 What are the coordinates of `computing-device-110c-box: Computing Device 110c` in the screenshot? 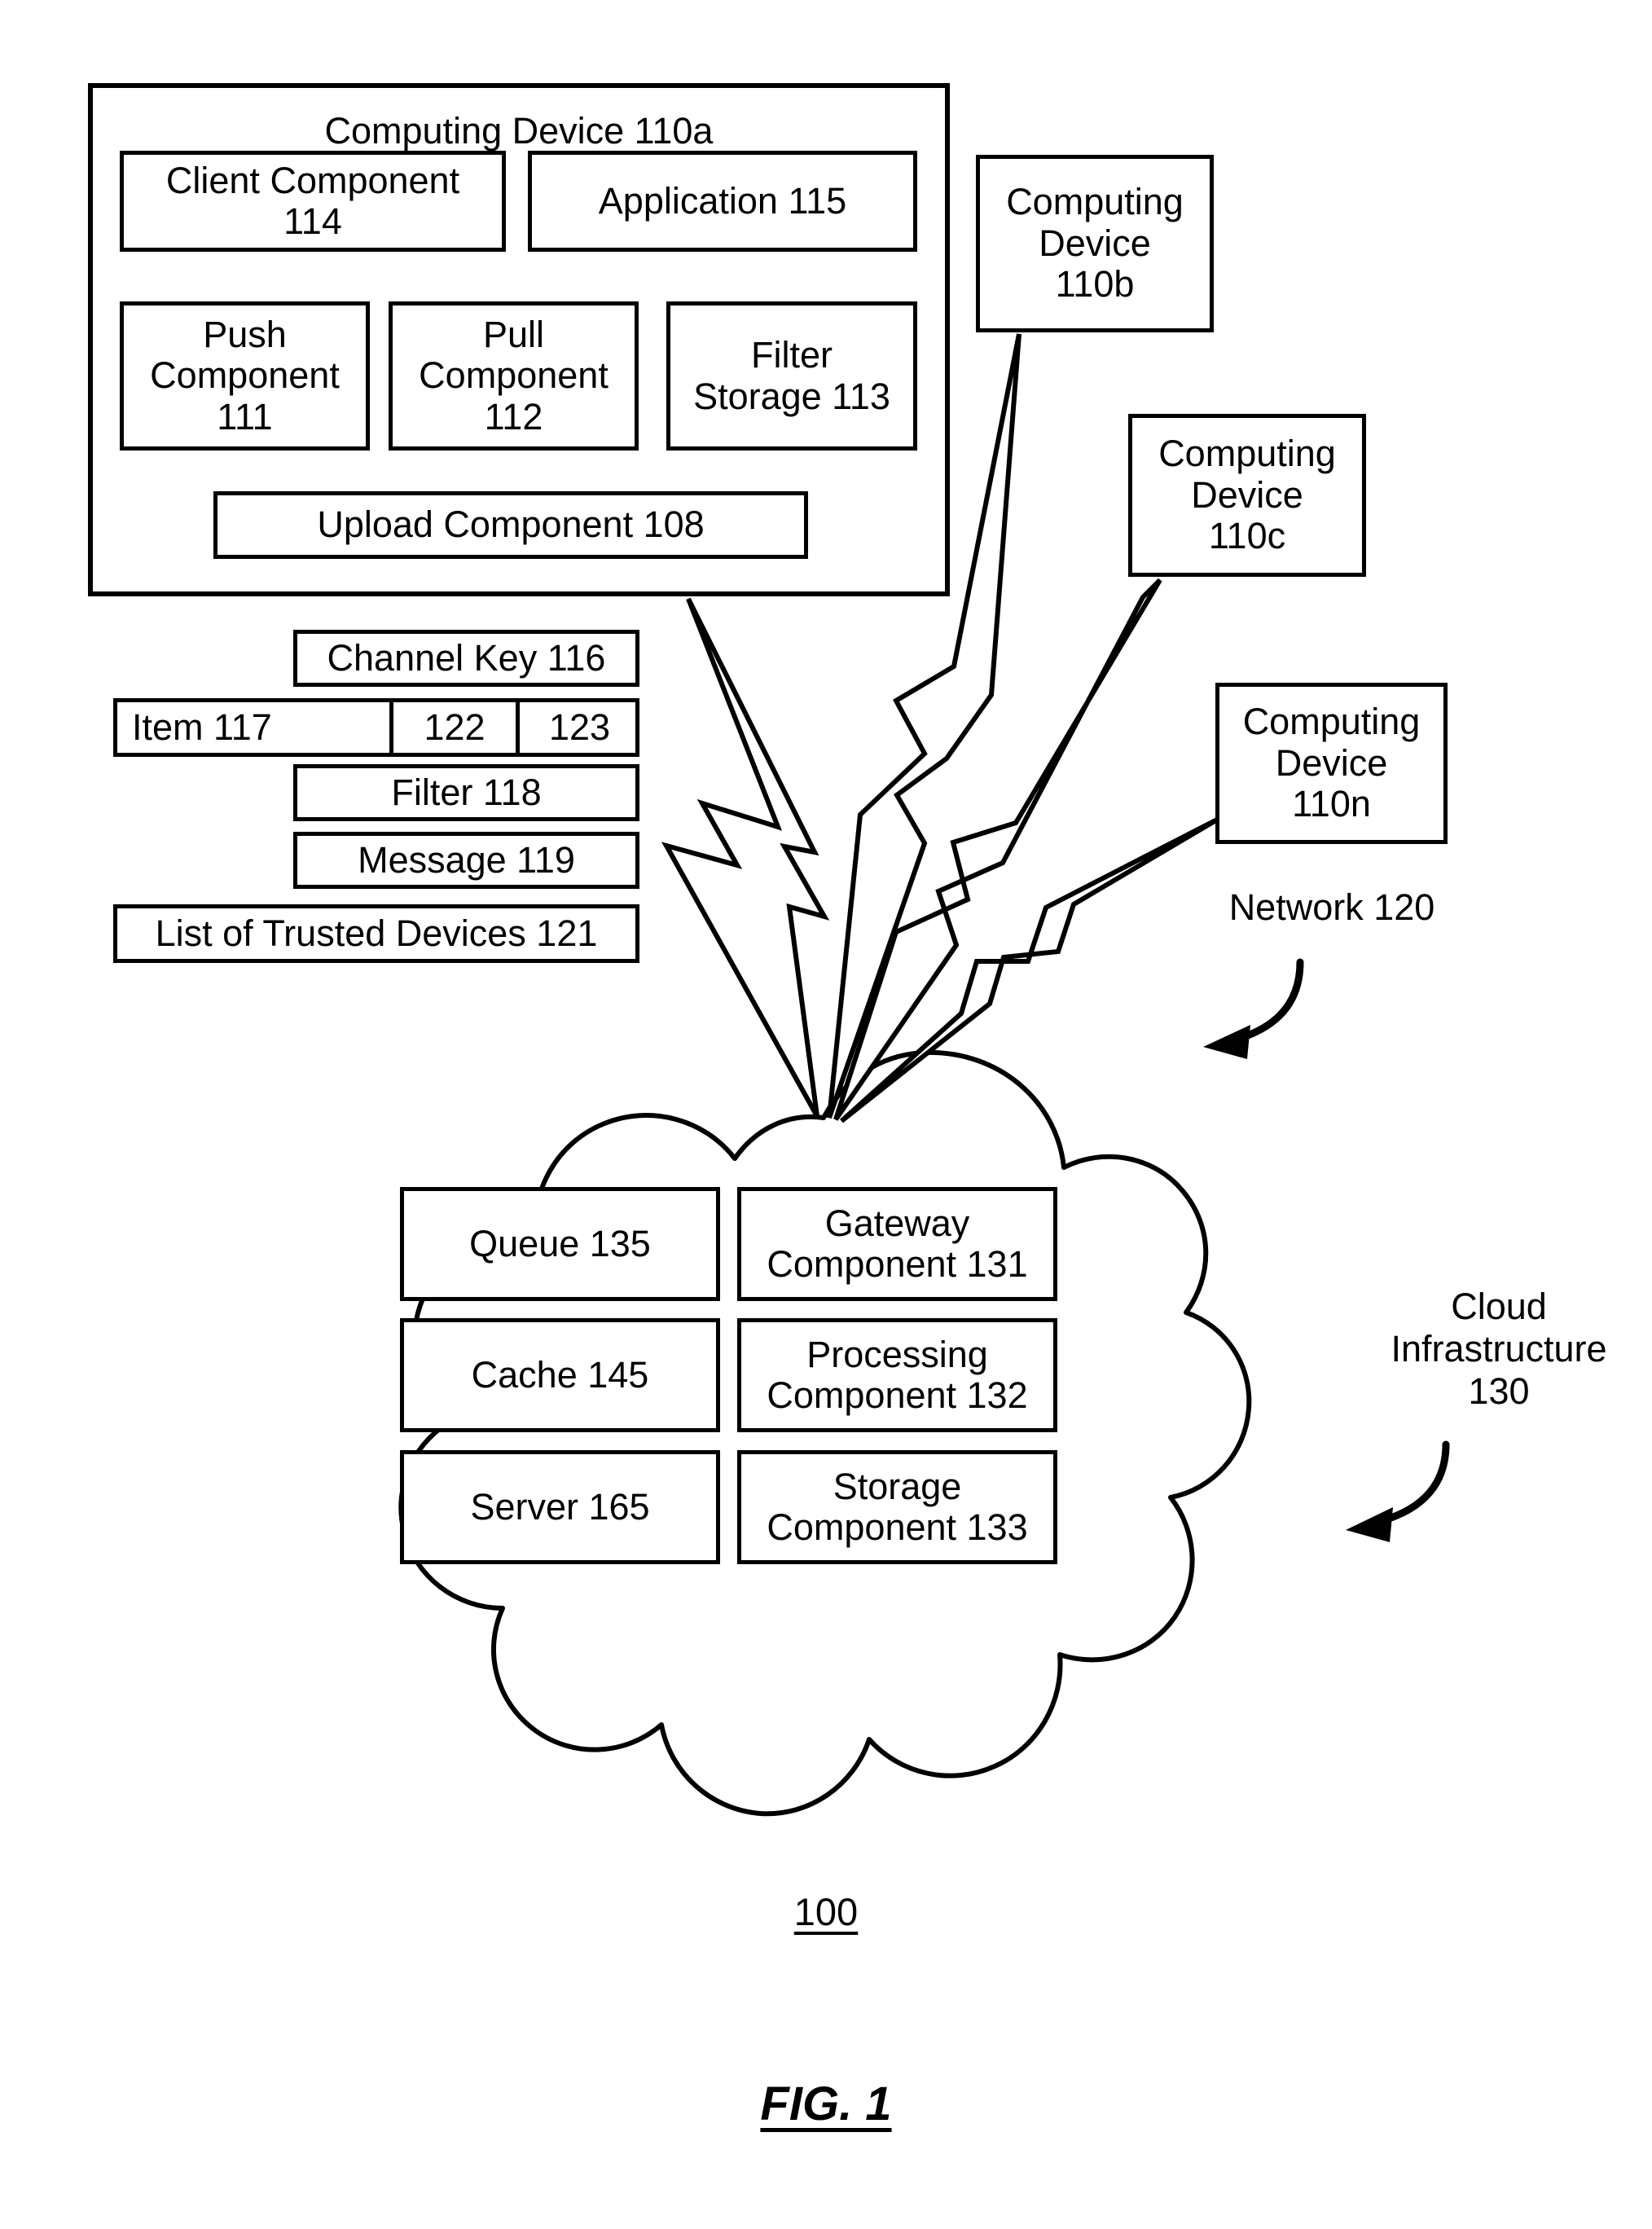 It's located at (1247, 495).